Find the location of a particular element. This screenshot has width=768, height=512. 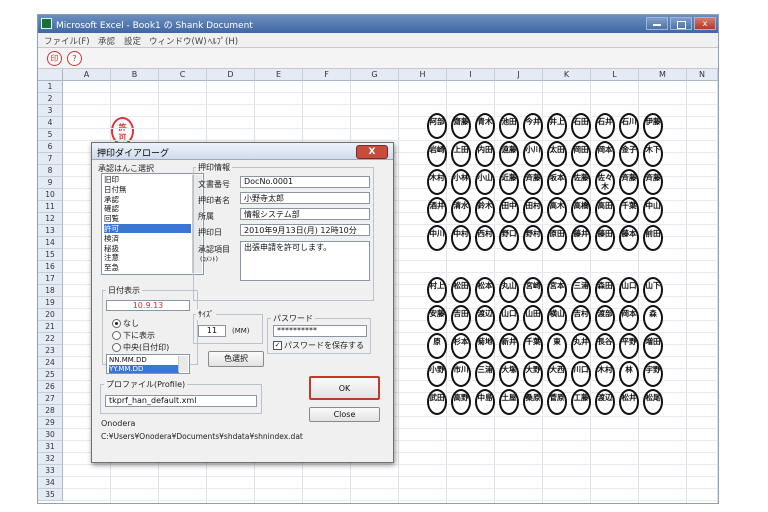

stamp-listbox: 旧印 日付無 承認 確認 回覧 許可 検済 秘扱 注意 至急 is located at coordinates (152, 224).